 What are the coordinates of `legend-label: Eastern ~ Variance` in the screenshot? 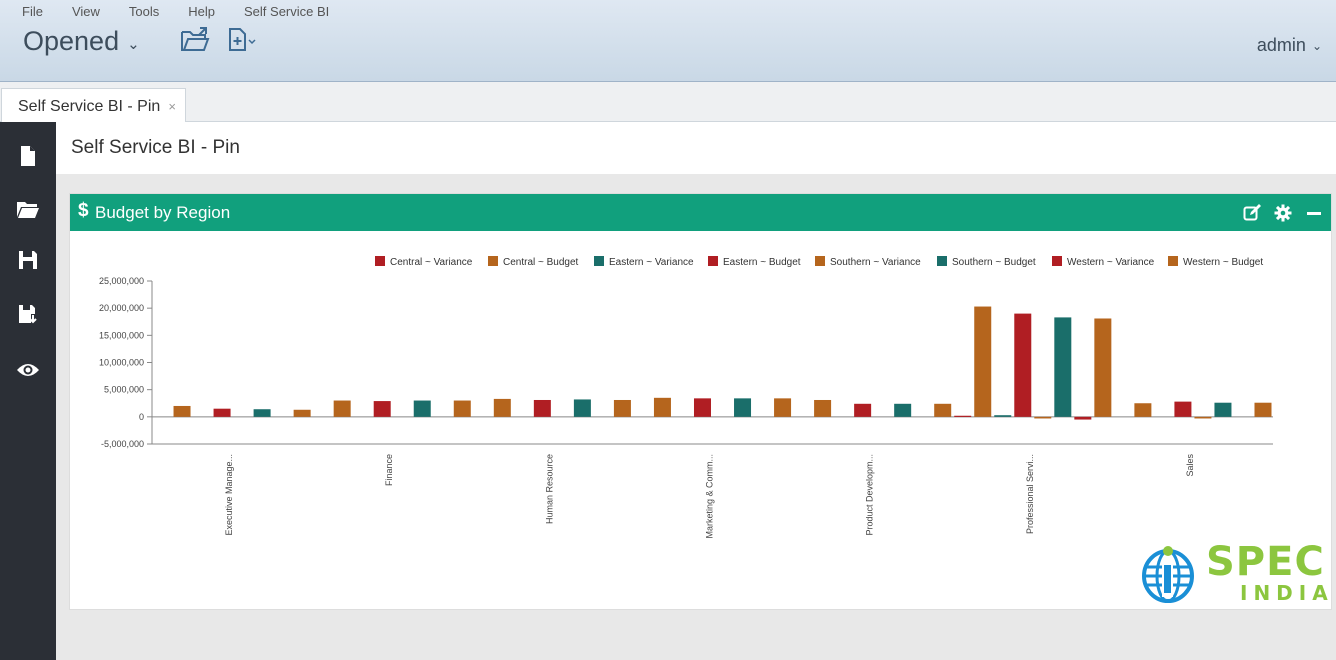 It's located at (651, 262).